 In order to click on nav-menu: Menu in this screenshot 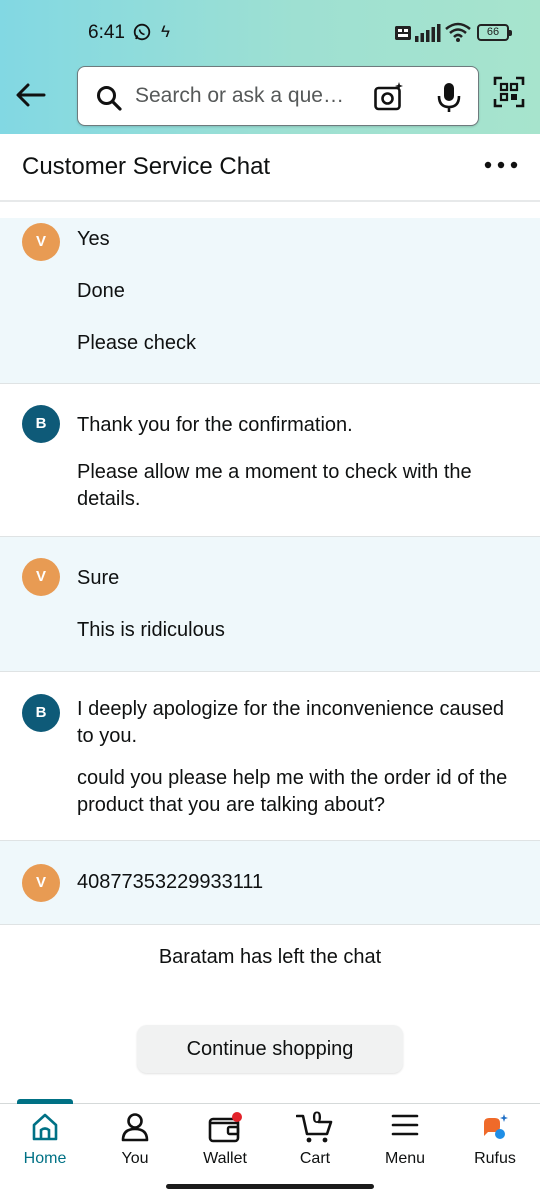, I will do `click(405, 1144)`.